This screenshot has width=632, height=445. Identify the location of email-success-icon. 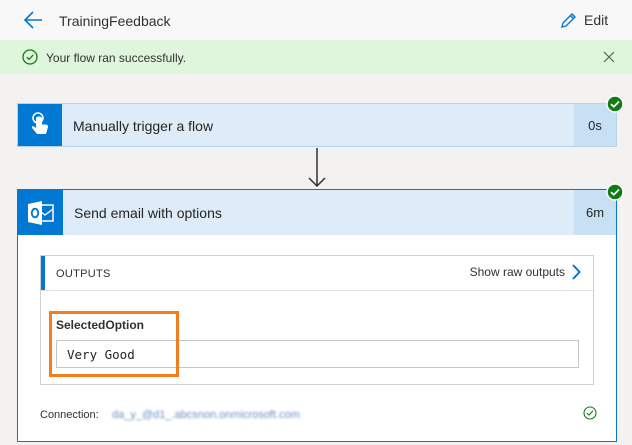
(615, 192).